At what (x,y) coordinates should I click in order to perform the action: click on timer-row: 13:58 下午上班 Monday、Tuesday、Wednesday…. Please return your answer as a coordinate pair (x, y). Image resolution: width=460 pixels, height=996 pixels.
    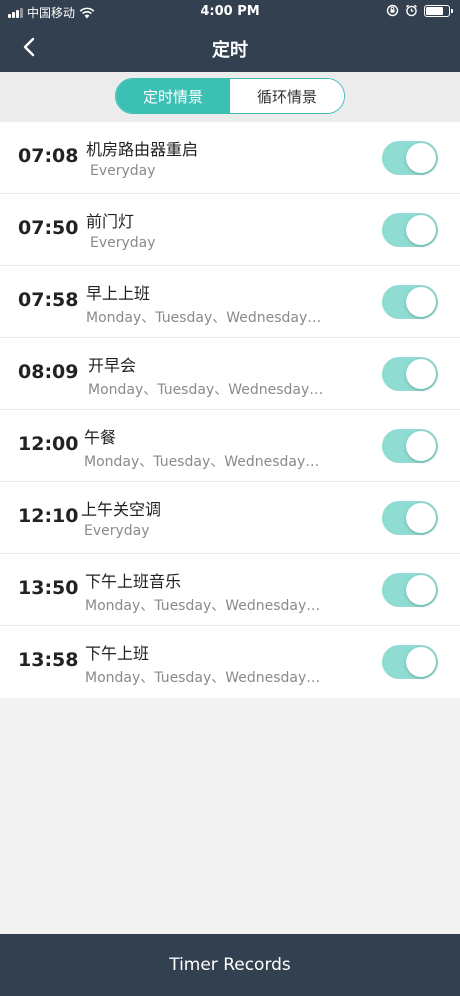
    Looking at the image, I should click on (230, 662).